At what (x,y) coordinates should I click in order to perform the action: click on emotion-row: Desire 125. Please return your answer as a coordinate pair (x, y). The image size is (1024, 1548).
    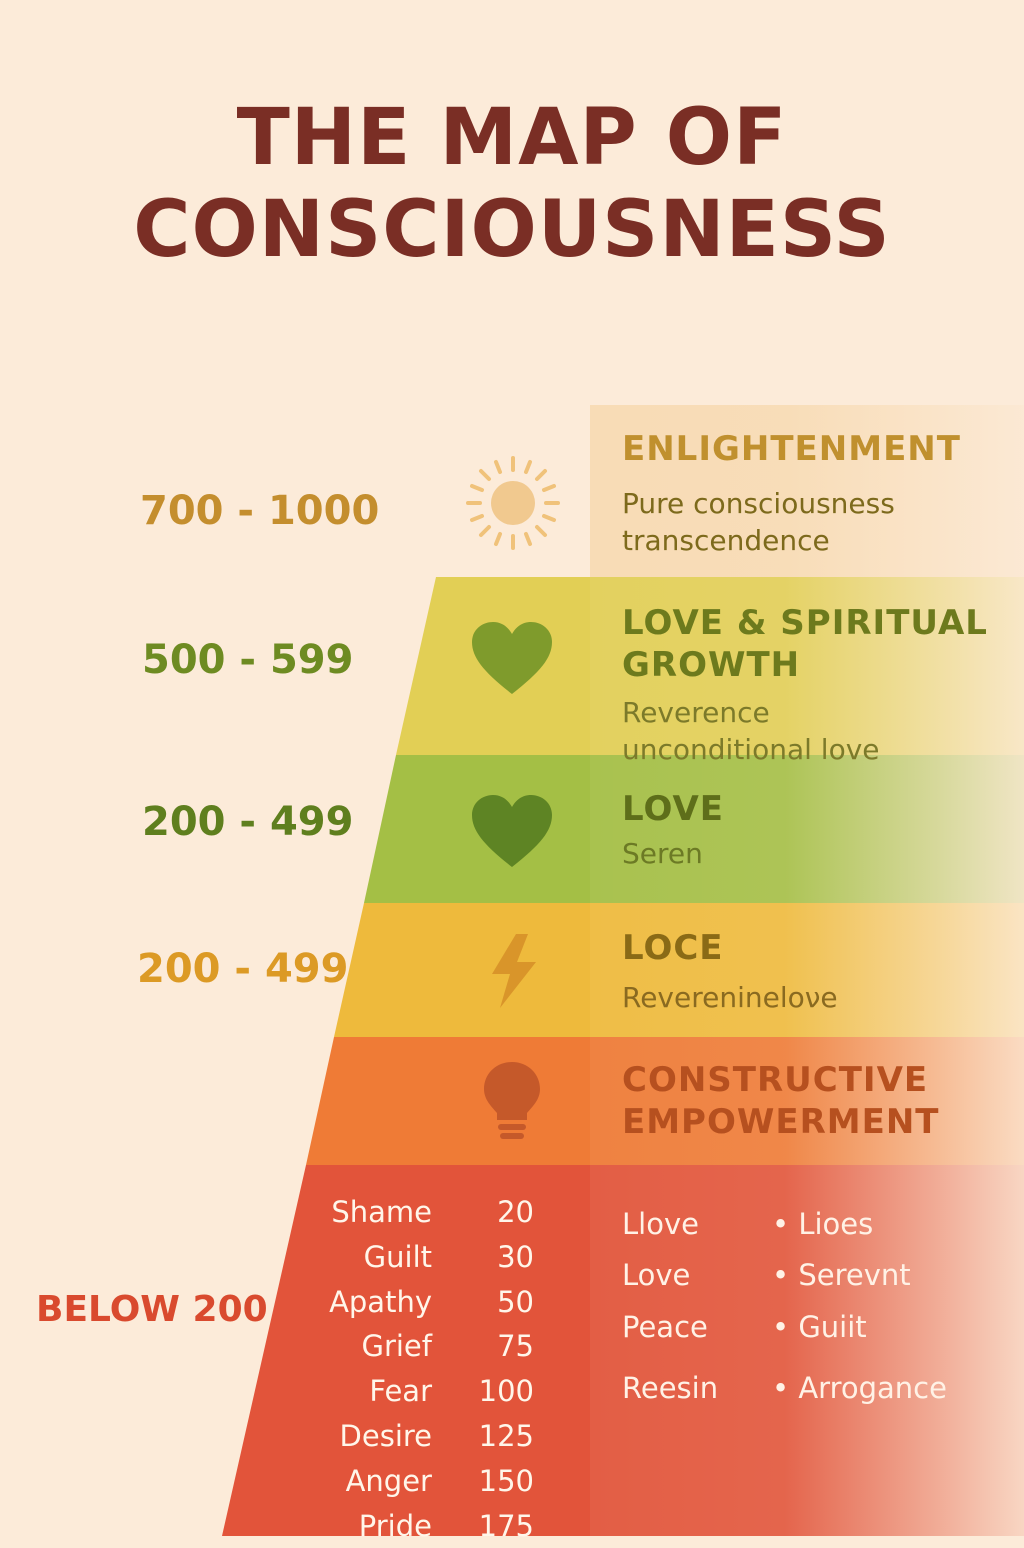
    Looking at the image, I should click on (420, 1436).